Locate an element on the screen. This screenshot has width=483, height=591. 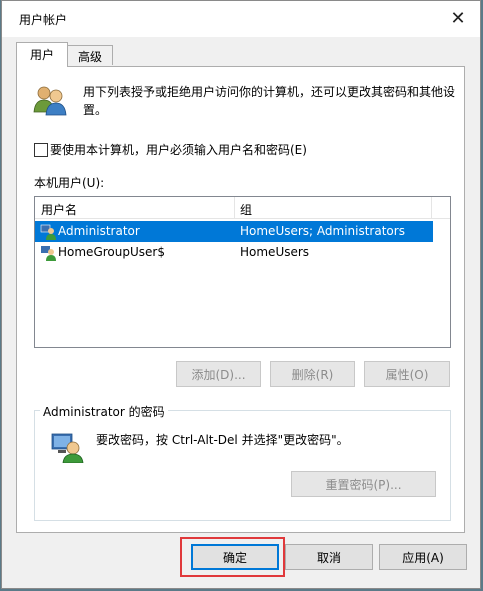
properties-button: 属性(O) is located at coordinates (407, 374).